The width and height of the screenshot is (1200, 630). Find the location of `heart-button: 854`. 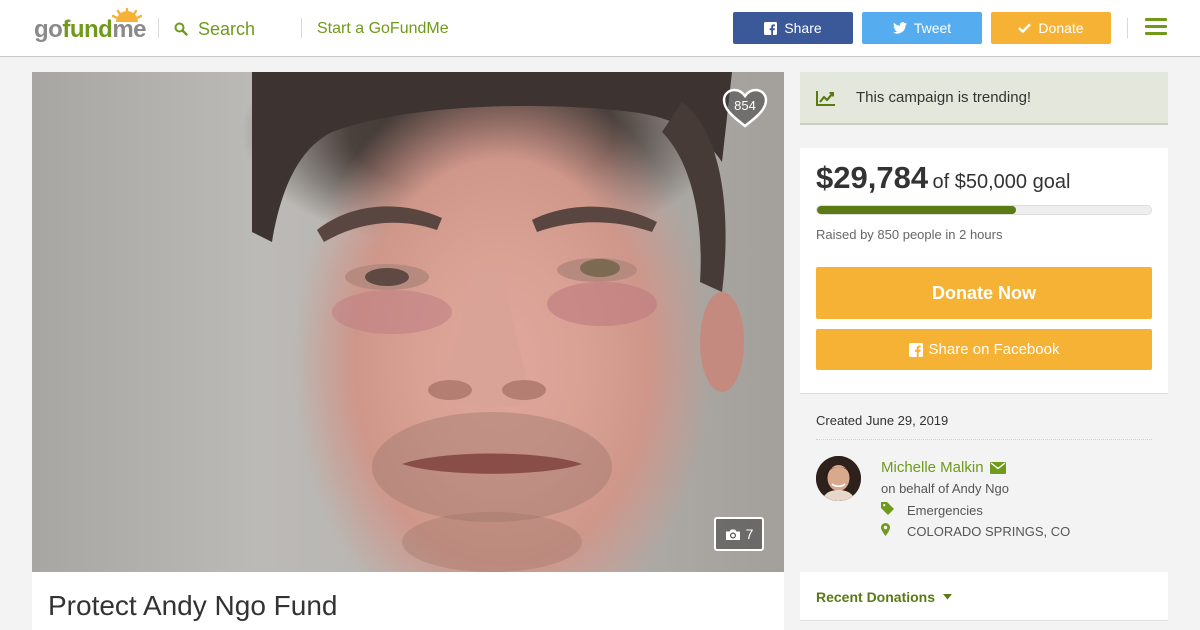

heart-button: 854 is located at coordinates (745, 108).